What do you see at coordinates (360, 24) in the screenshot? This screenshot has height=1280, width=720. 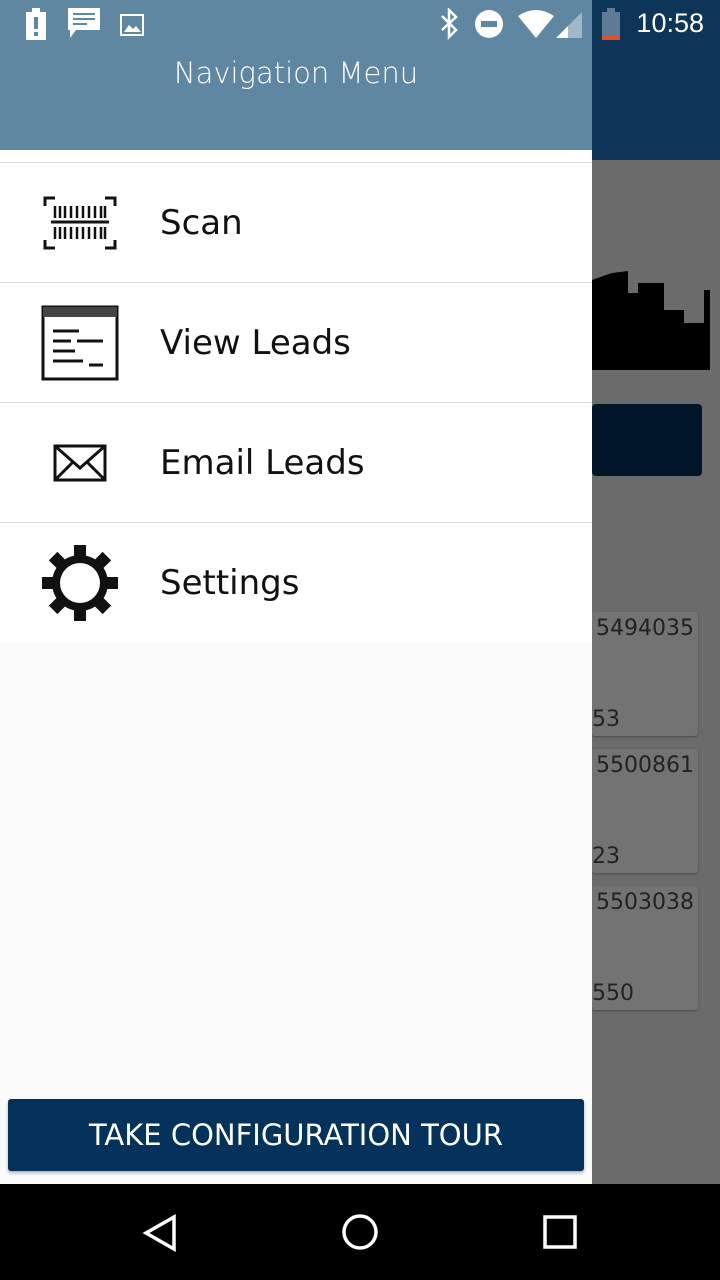 I see `status-bar: 10:58` at bounding box center [360, 24].